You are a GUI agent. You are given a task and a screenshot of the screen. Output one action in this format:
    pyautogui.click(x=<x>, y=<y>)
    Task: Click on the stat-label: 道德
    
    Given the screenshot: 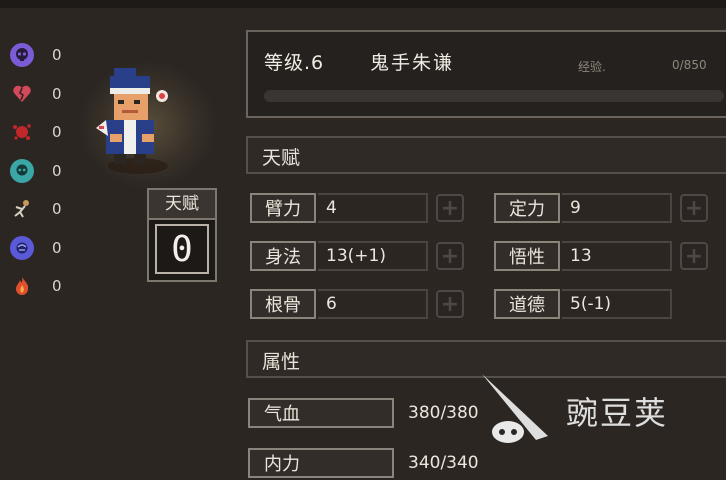 What is the action you would take?
    pyautogui.click(x=527, y=304)
    